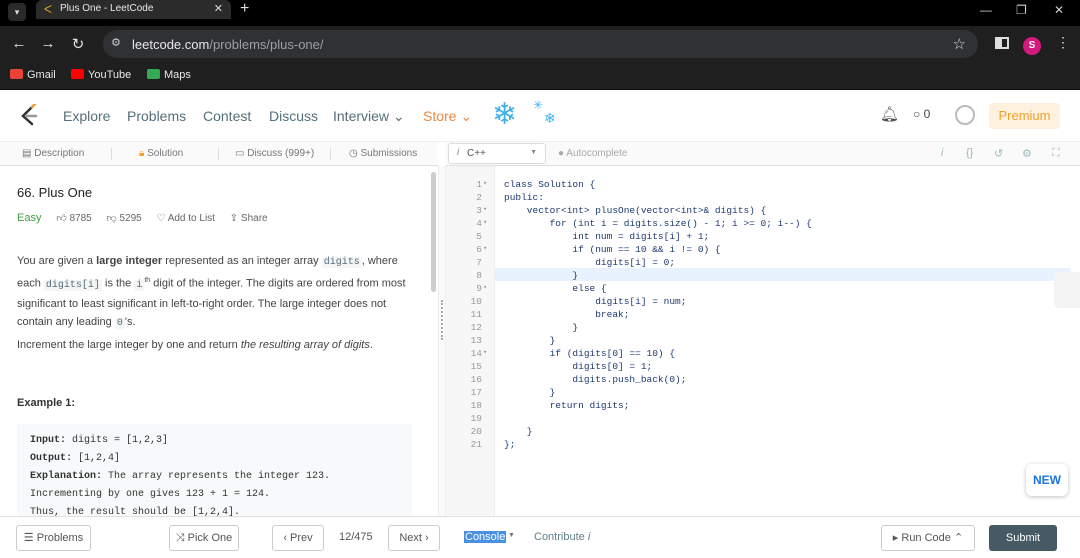 This screenshot has height=558, width=1080. What do you see at coordinates (442, 320) in the screenshot?
I see `drag-handle-icon` at bounding box center [442, 320].